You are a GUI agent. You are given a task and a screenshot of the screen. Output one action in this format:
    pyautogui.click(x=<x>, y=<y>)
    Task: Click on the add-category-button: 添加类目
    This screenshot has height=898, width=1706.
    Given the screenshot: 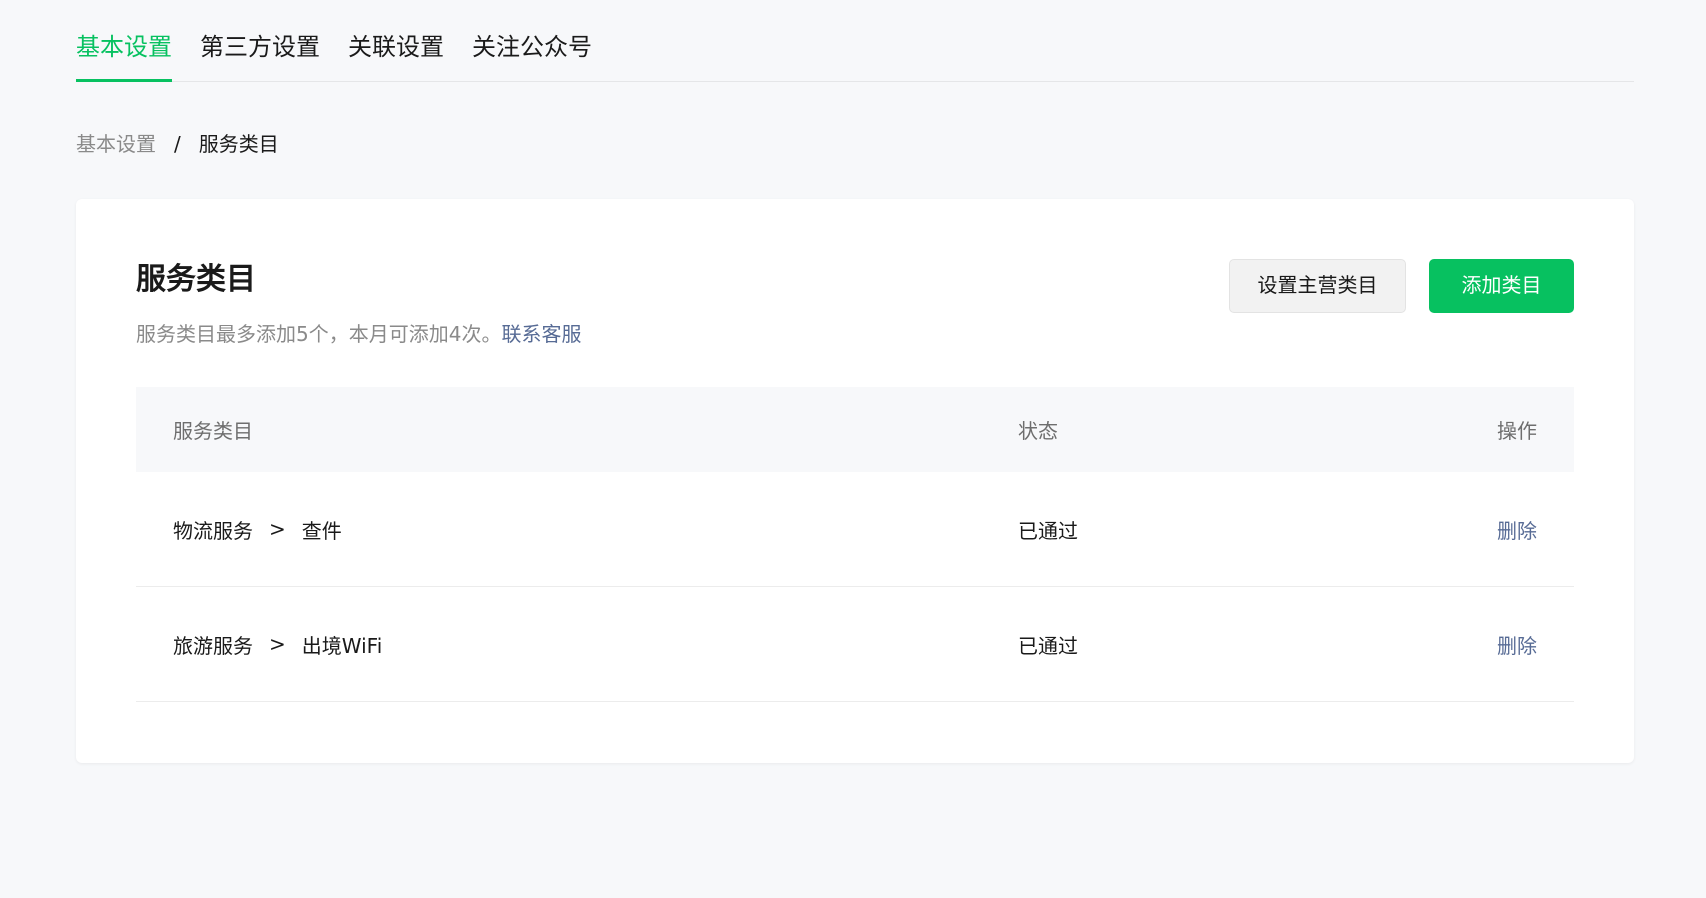 What is the action you would take?
    pyautogui.click(x=1501, y=286)
    